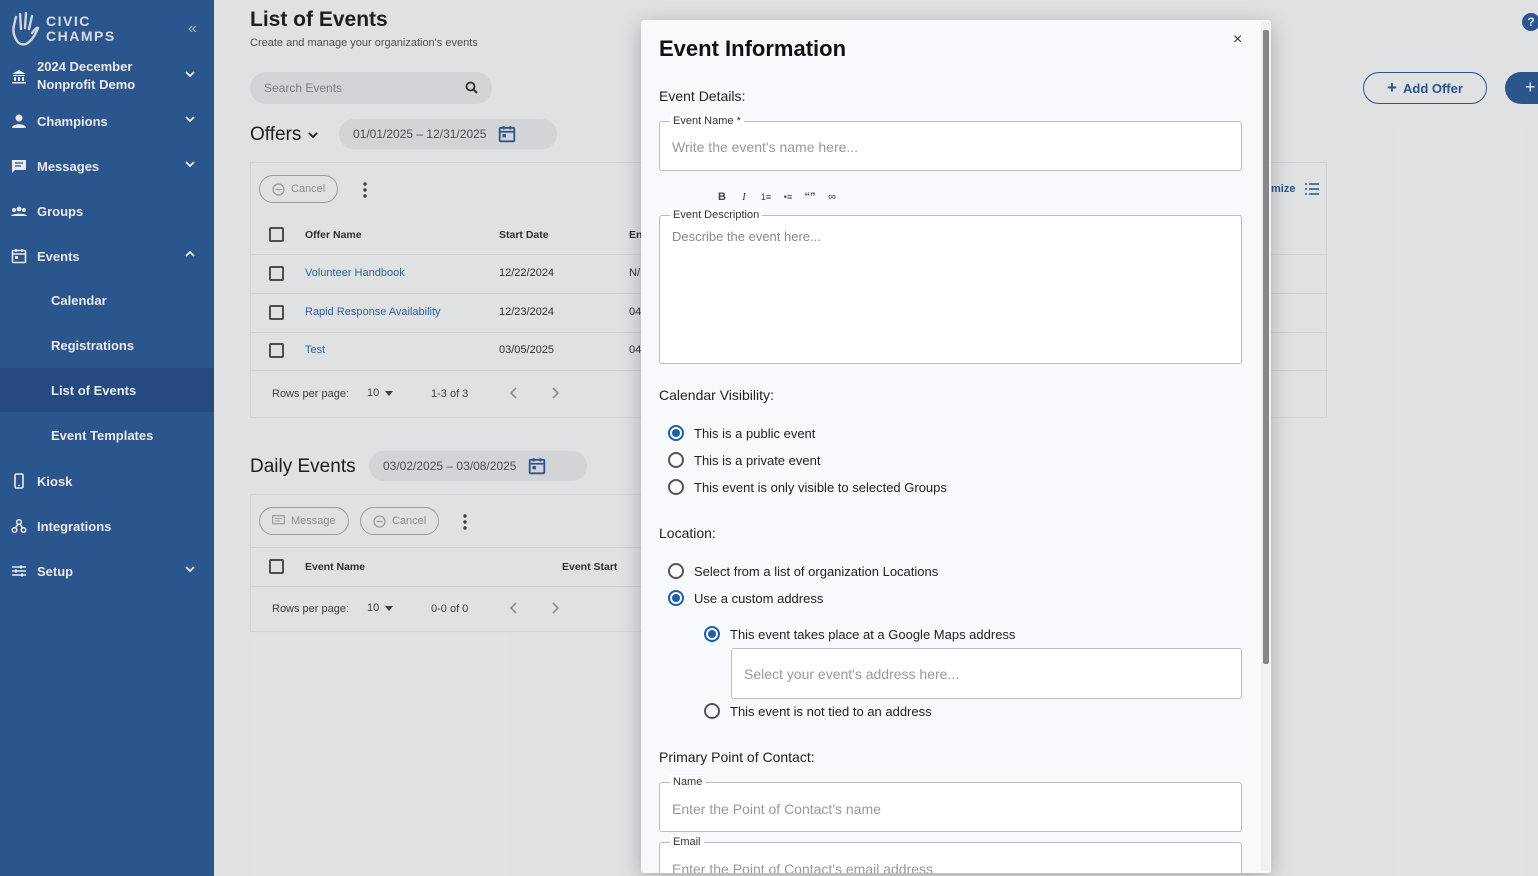  I want to click on event-description-label: Event Description, so click(716, 215).